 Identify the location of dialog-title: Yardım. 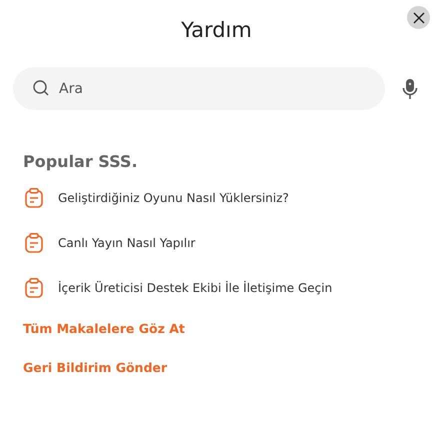
(217, 30).